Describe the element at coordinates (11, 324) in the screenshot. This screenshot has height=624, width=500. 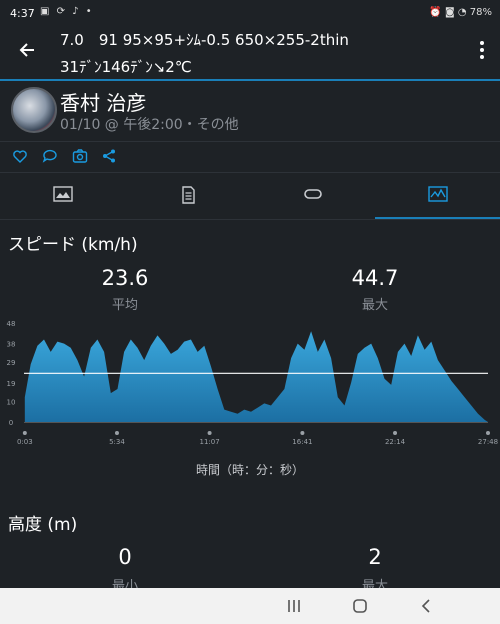
I see `y-tick-label: 48` at that location.